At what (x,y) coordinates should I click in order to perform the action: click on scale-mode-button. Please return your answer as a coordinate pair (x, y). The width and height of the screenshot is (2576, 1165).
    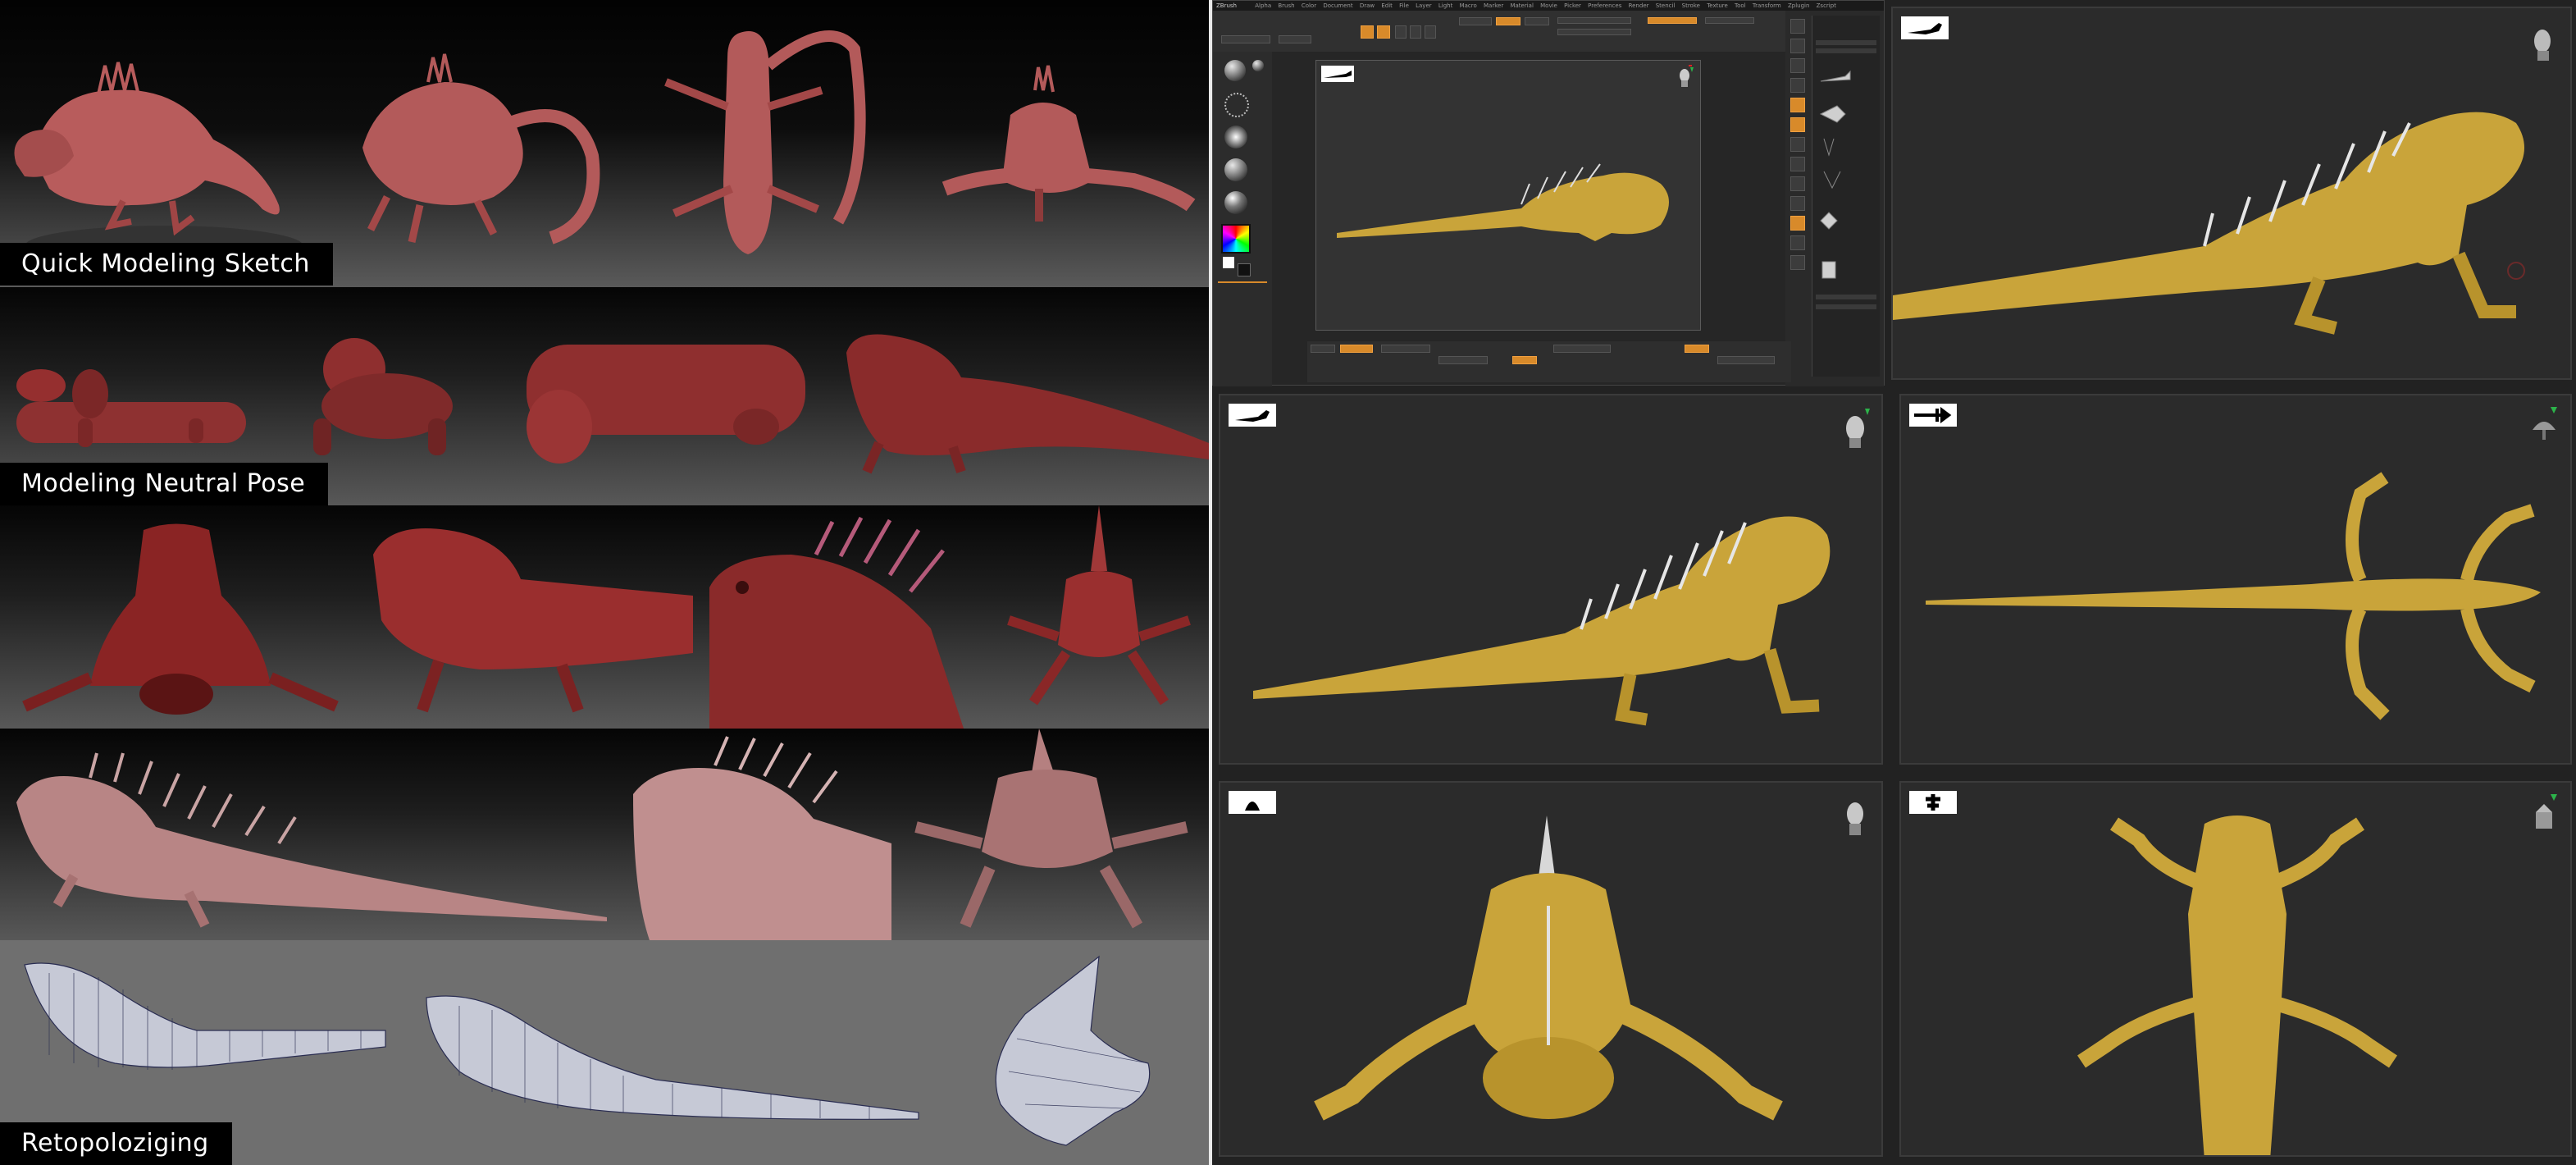
    Looking at the image, I should click on (1415, 32).